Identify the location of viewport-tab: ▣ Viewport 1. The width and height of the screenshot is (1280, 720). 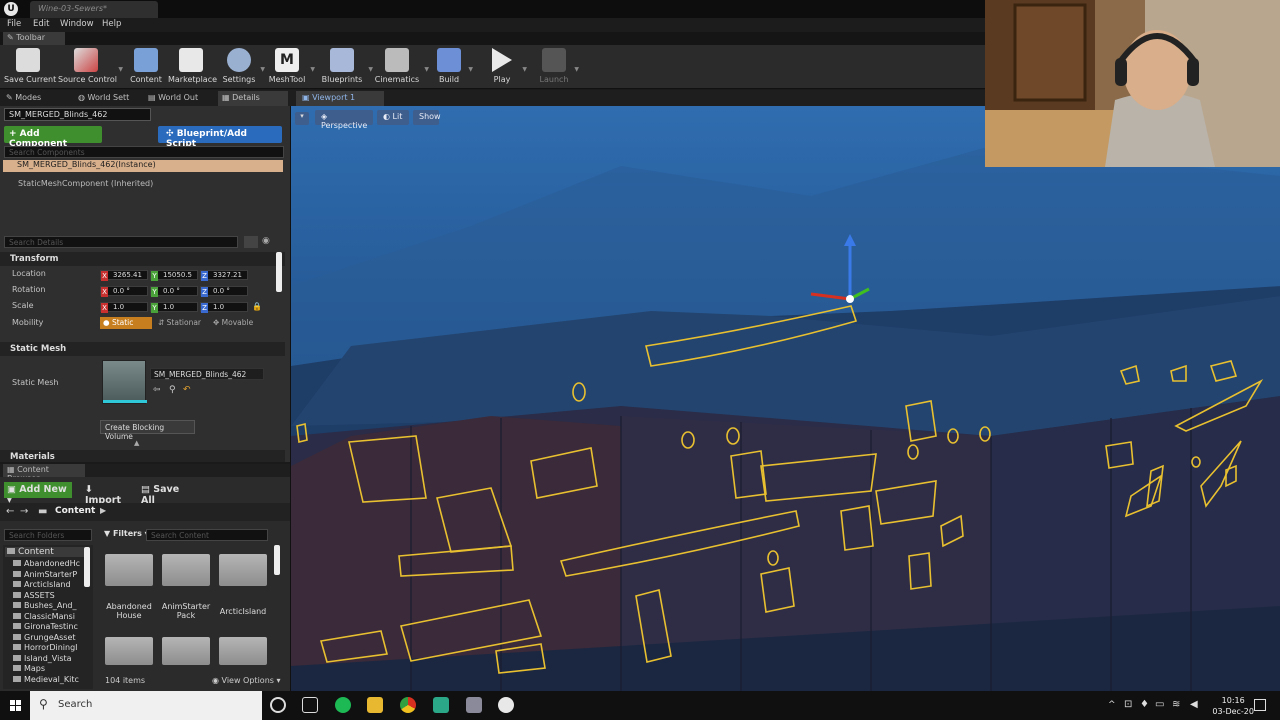
(340, 98).